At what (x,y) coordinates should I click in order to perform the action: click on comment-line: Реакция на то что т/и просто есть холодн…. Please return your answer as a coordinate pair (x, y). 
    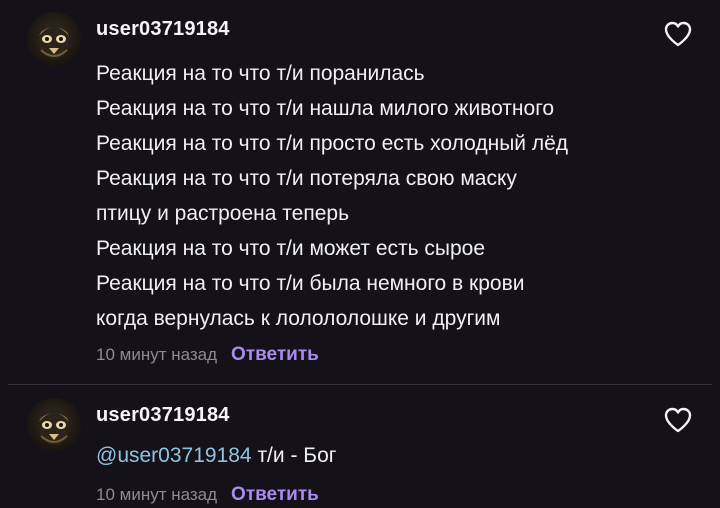
    Looking at the image, I should click on (332, 143).